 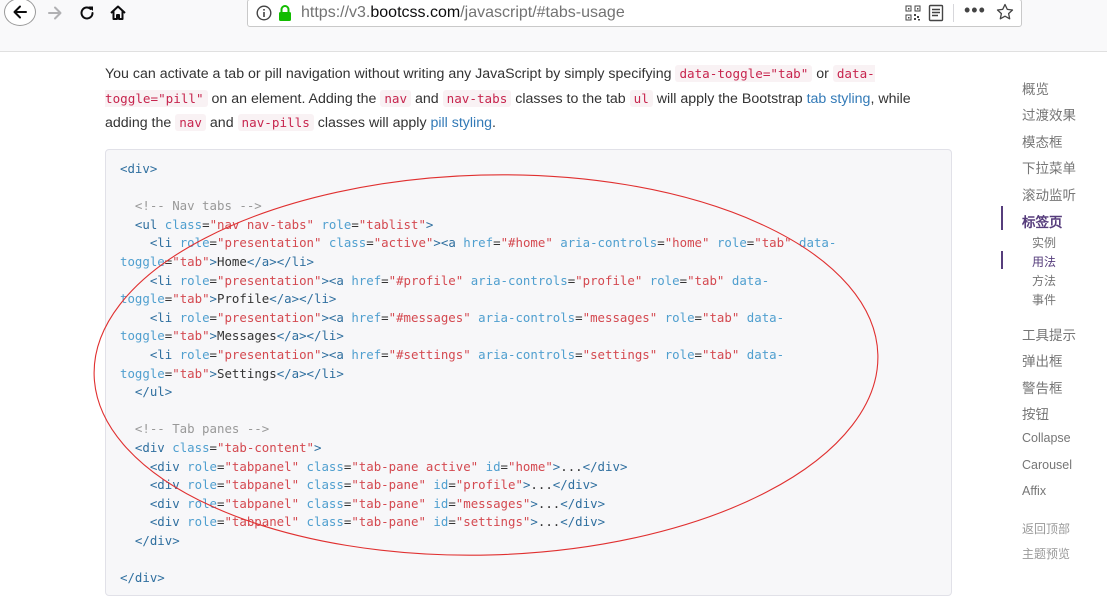 I want to click on code-token: "nav nav-tabs", so click(x=261, y=224).